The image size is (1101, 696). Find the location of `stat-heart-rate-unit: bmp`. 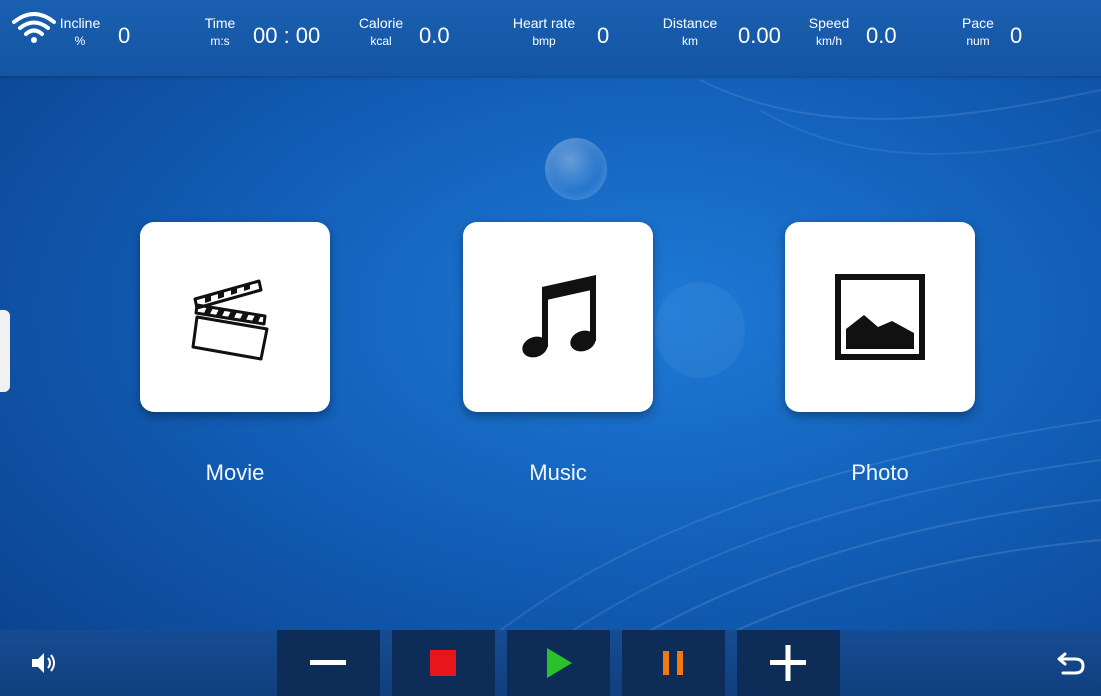

stat-heart-rate-unit: bmp is located at coordinates (544, 41).